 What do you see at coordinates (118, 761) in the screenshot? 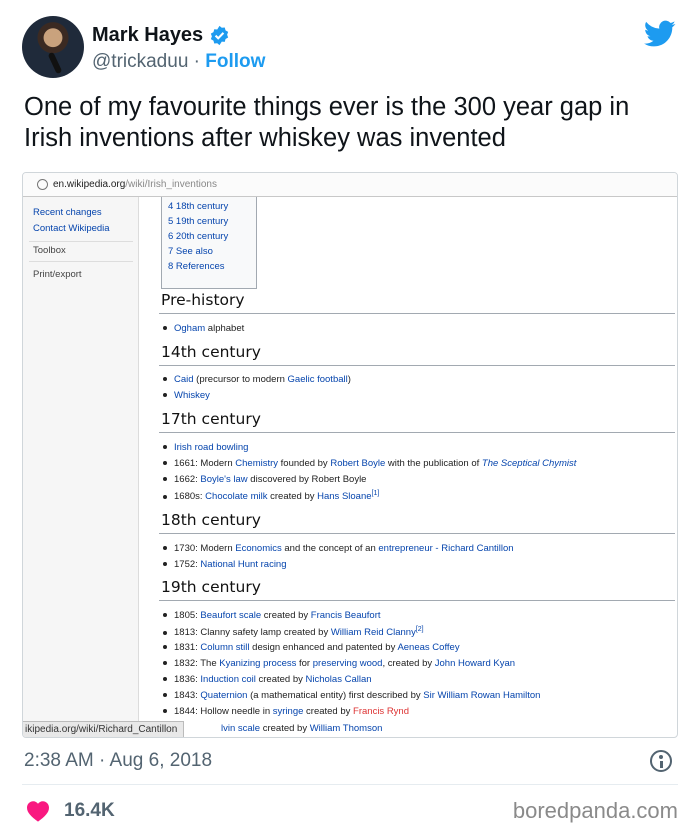
I see `timestamp: 2:38 AM · Aug 6, 2018` at bounding box center [118, 761].